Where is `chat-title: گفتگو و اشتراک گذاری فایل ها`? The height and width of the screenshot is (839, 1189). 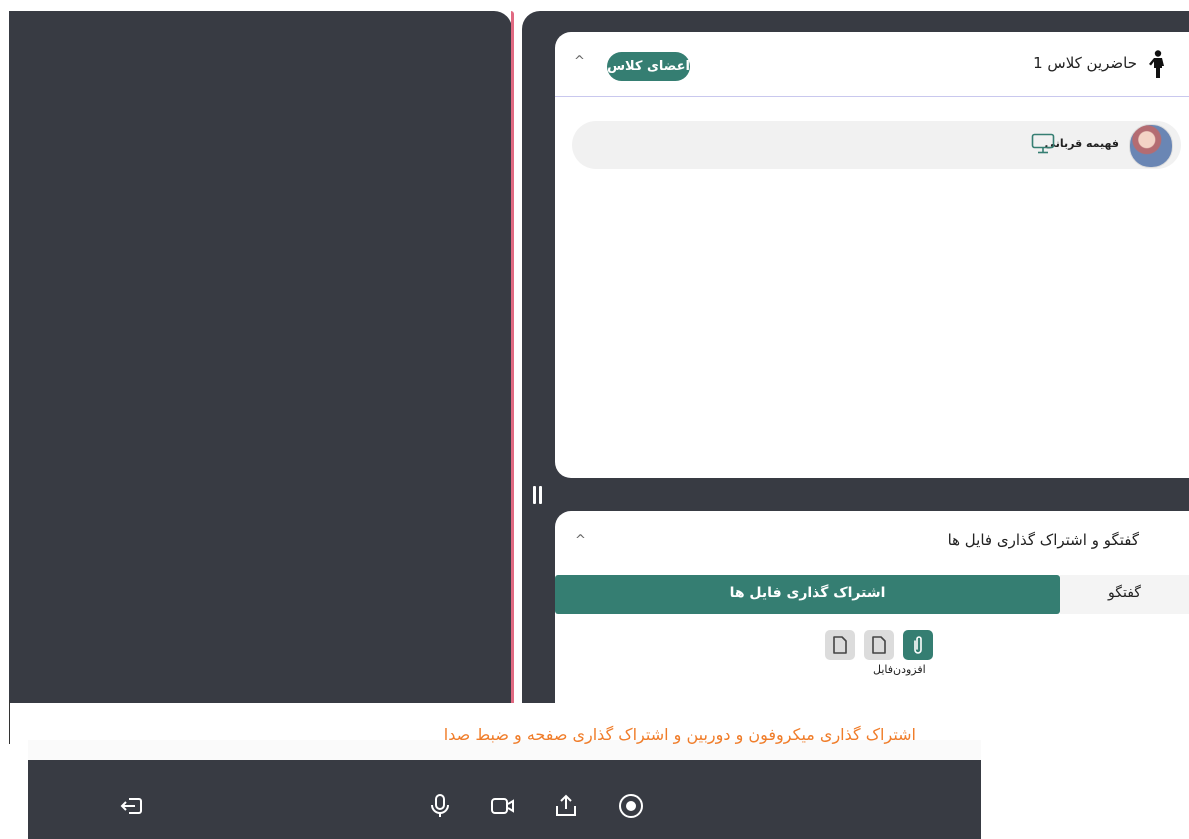 chat-title: گفتگو و اشتراک گذاری فایل ها is located at coordinates (1043, 540).